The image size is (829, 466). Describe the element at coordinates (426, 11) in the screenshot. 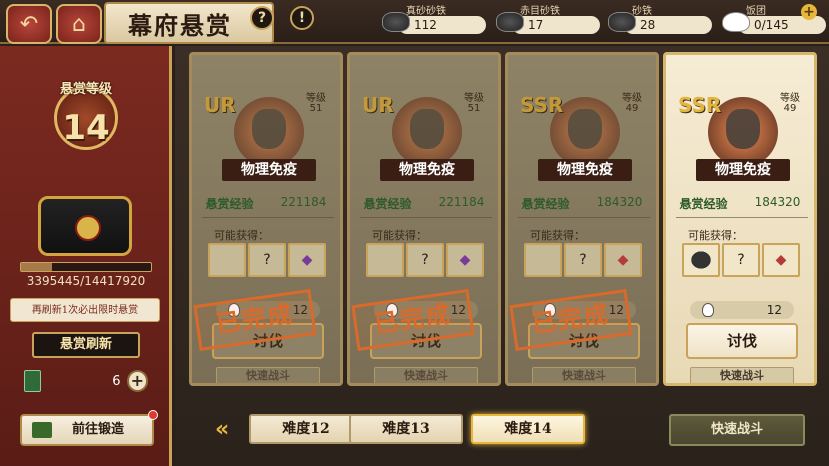

I see `resource-label: 真砂砂铁` at that location.